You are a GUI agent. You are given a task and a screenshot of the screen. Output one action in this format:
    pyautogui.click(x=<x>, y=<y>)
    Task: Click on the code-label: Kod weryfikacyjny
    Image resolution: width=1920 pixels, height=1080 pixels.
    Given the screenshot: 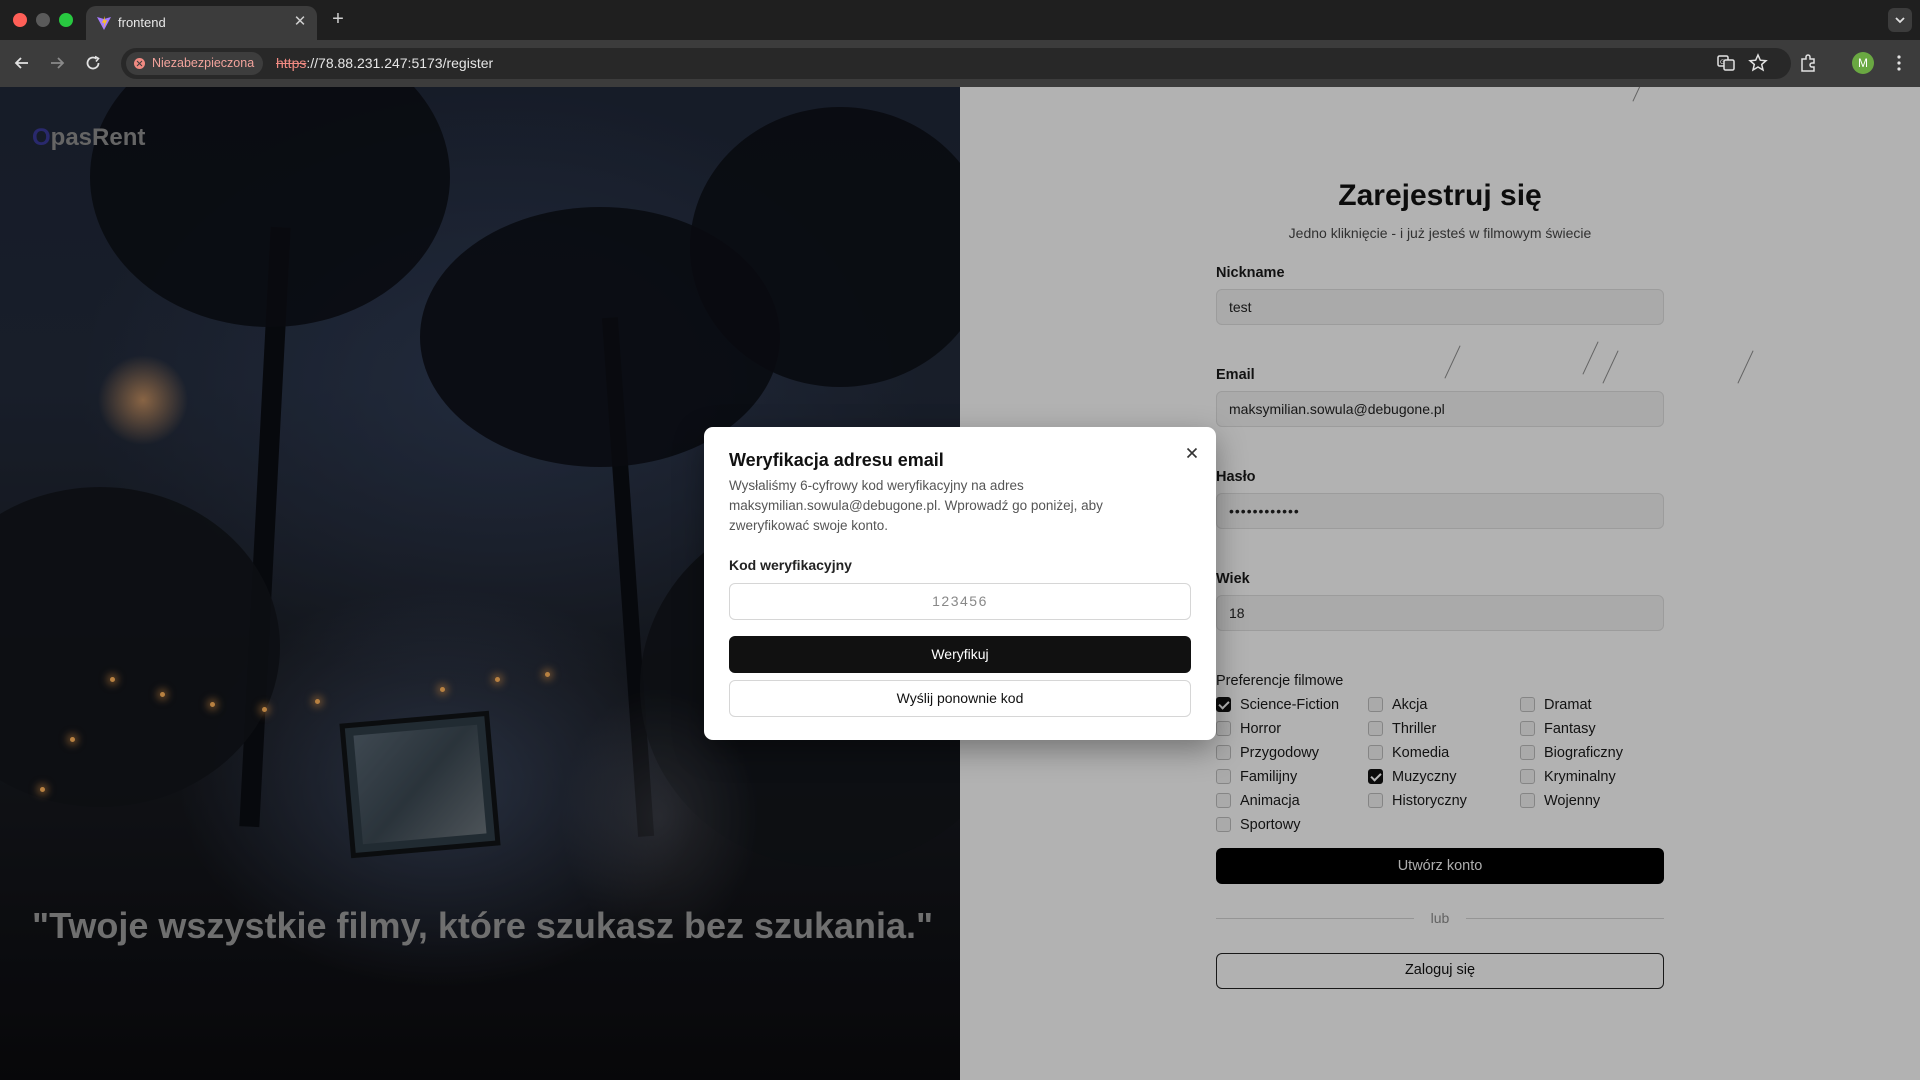 What is the action you would take?
    pyautogui.click(x=790, y=565)
    